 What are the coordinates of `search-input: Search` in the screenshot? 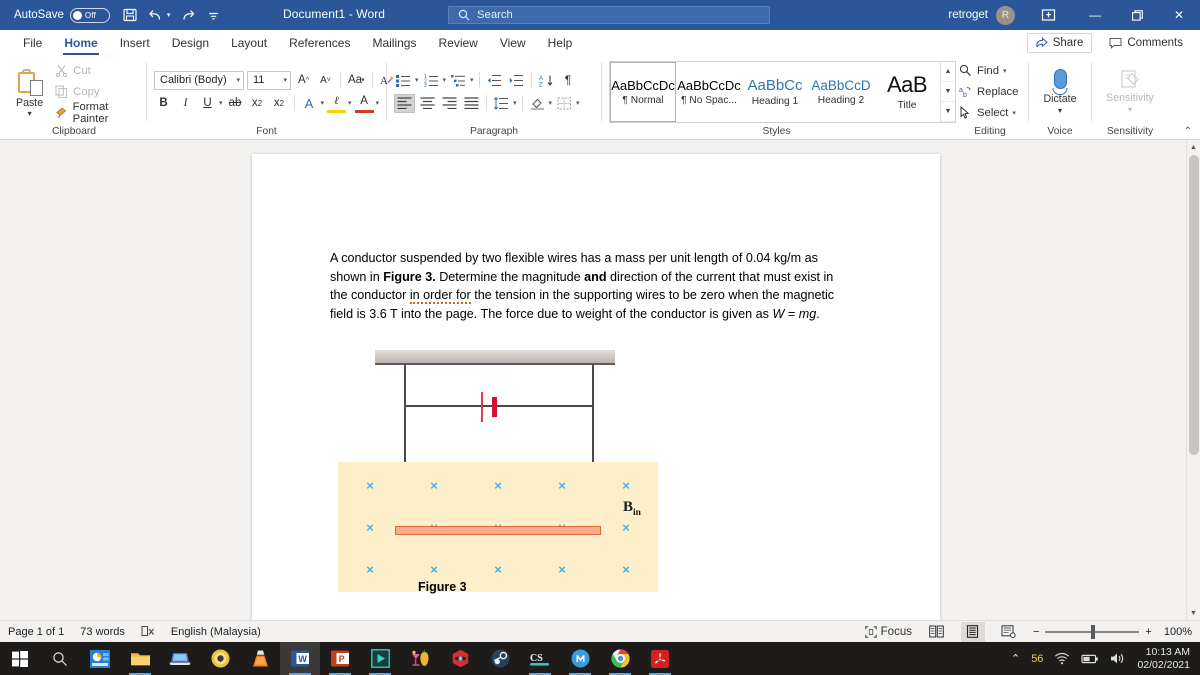 It's located at (609, 15).